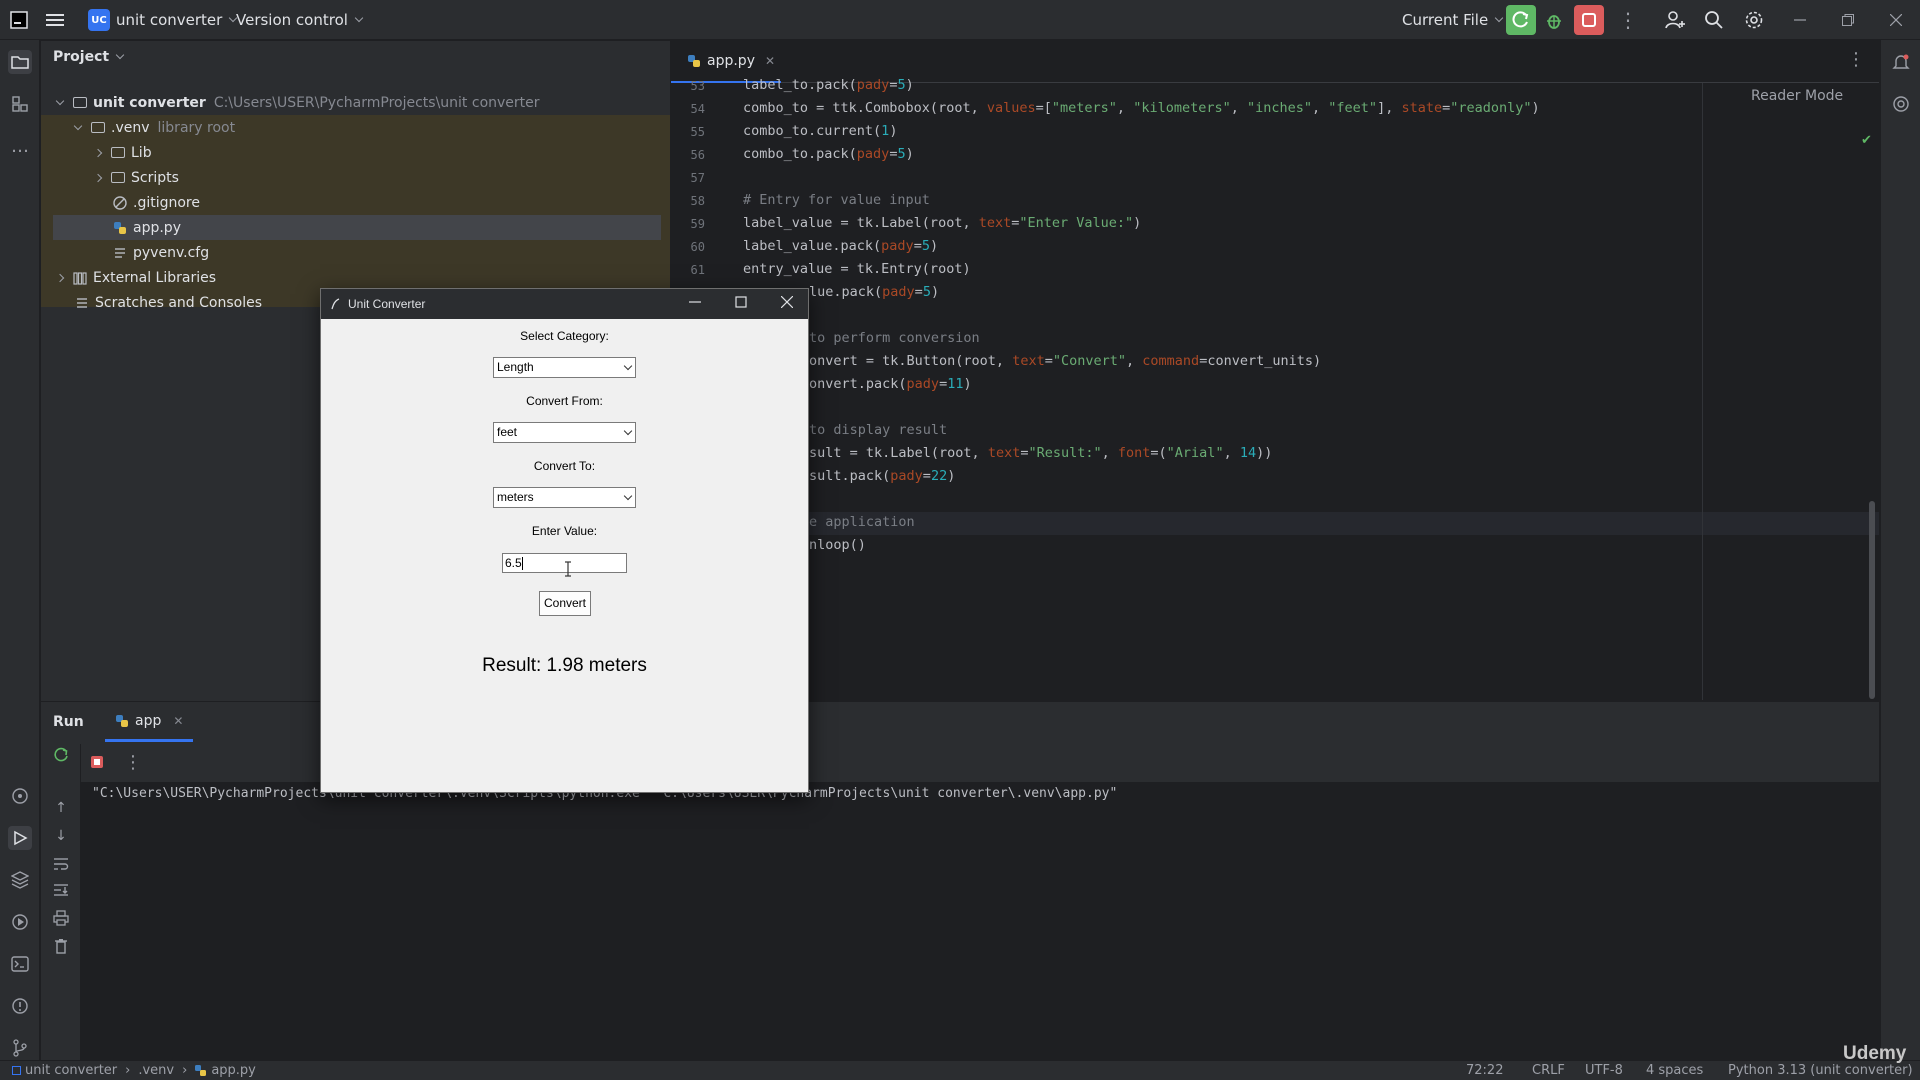 The image size is (1920, 1080). What do you see at coordinates (697, 155) in the screenshot?
I see `line-number: 56` at bounding box center [697, 155].